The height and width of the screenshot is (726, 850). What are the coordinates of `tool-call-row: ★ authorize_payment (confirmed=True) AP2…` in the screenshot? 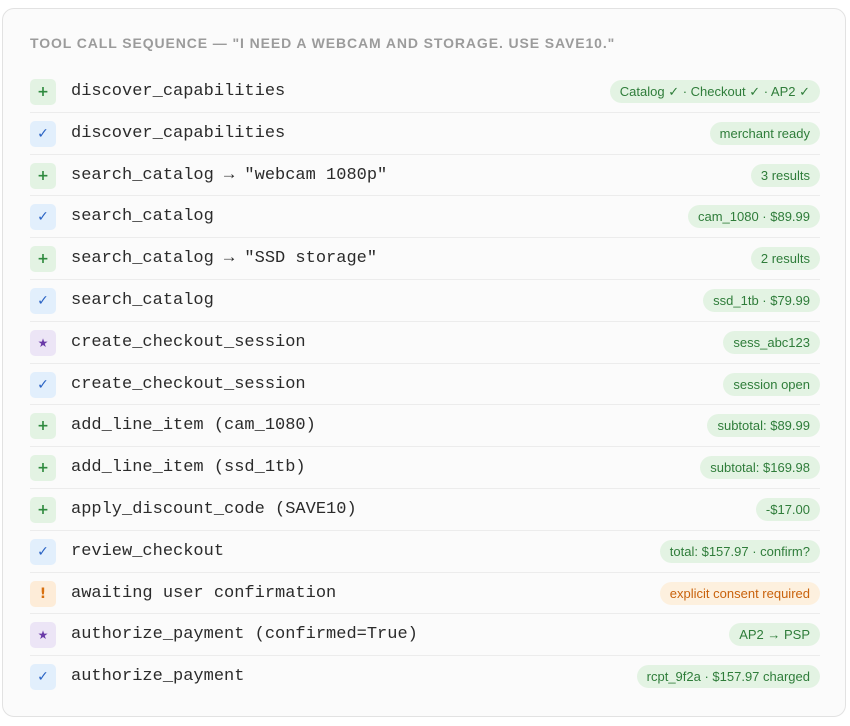 It's located at (425, 635).